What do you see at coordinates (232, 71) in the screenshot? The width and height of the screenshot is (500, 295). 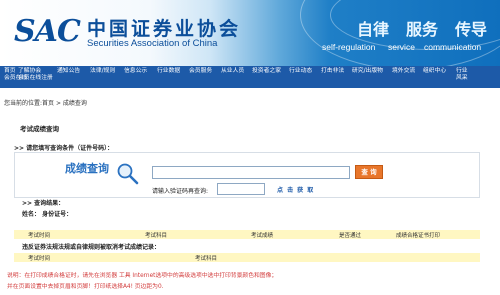 I see `nav-item-practitioners: 从业人员` at bounding box center [232, 71].